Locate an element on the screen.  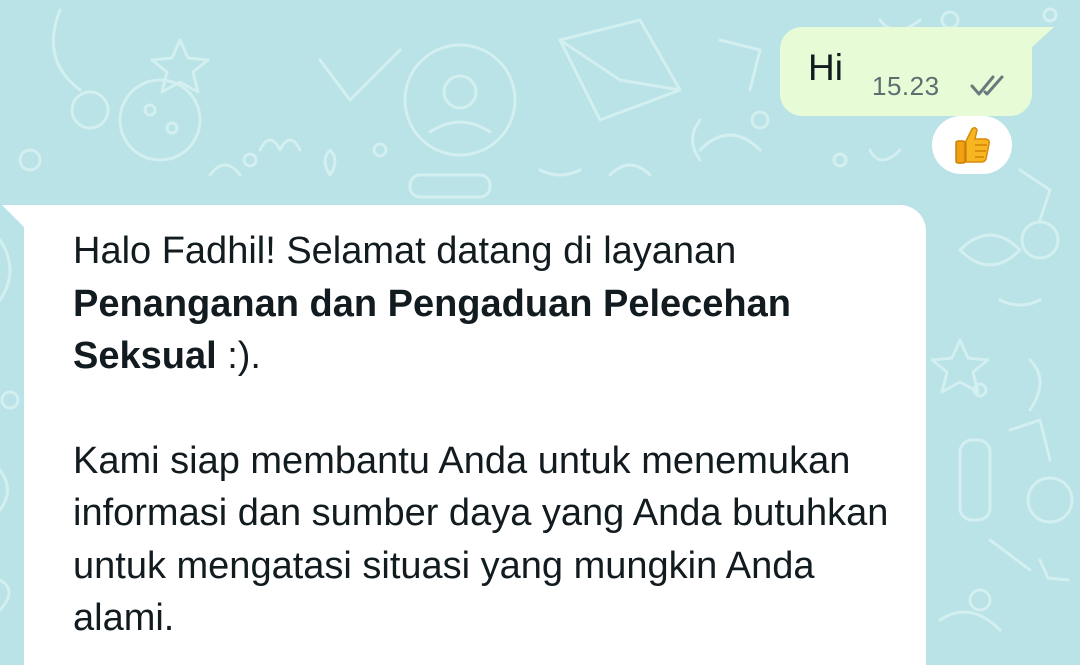
outgoing-message: Hi 15.23 is located at coordinates (917, 71).